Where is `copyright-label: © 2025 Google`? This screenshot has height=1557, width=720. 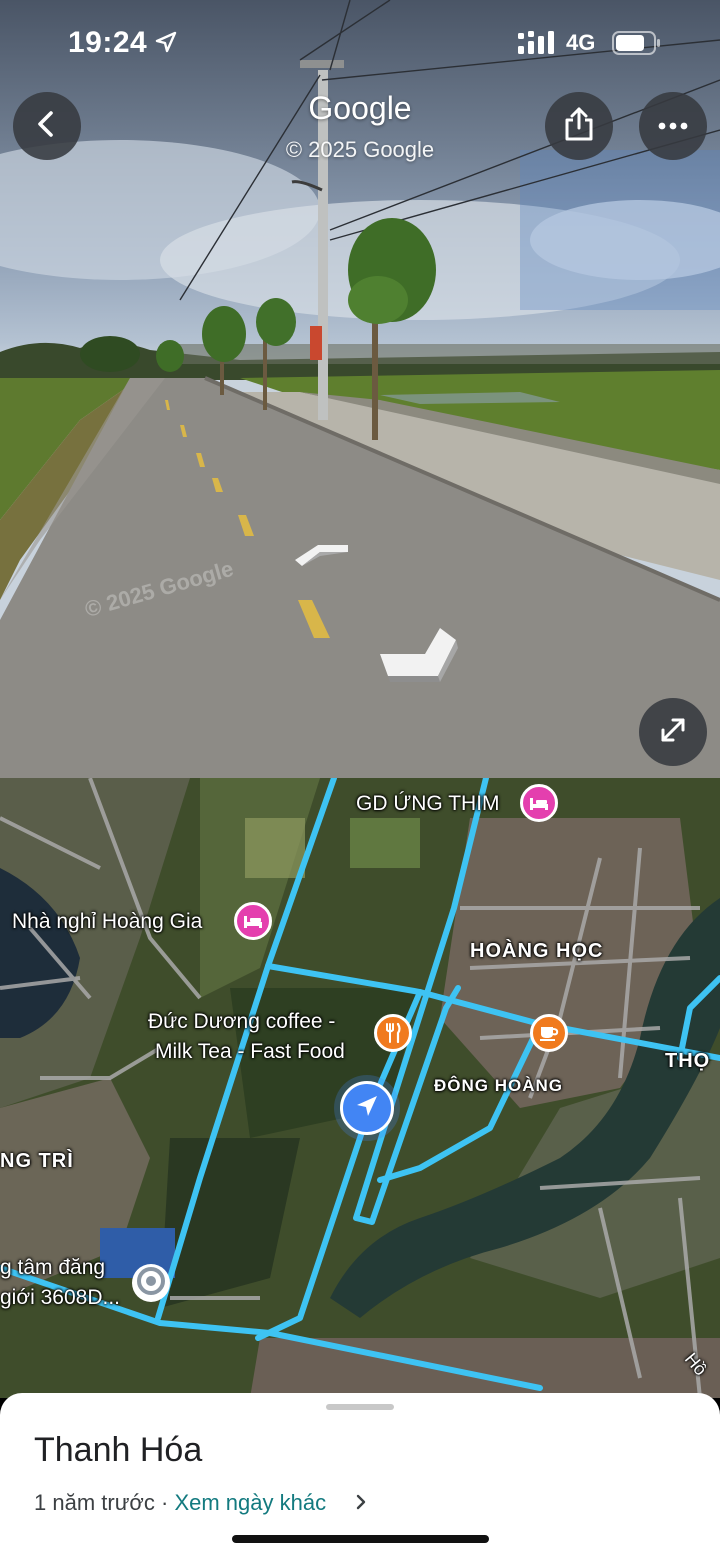 copyright-label: © 2025 Google is located at coordinates (360, 149).